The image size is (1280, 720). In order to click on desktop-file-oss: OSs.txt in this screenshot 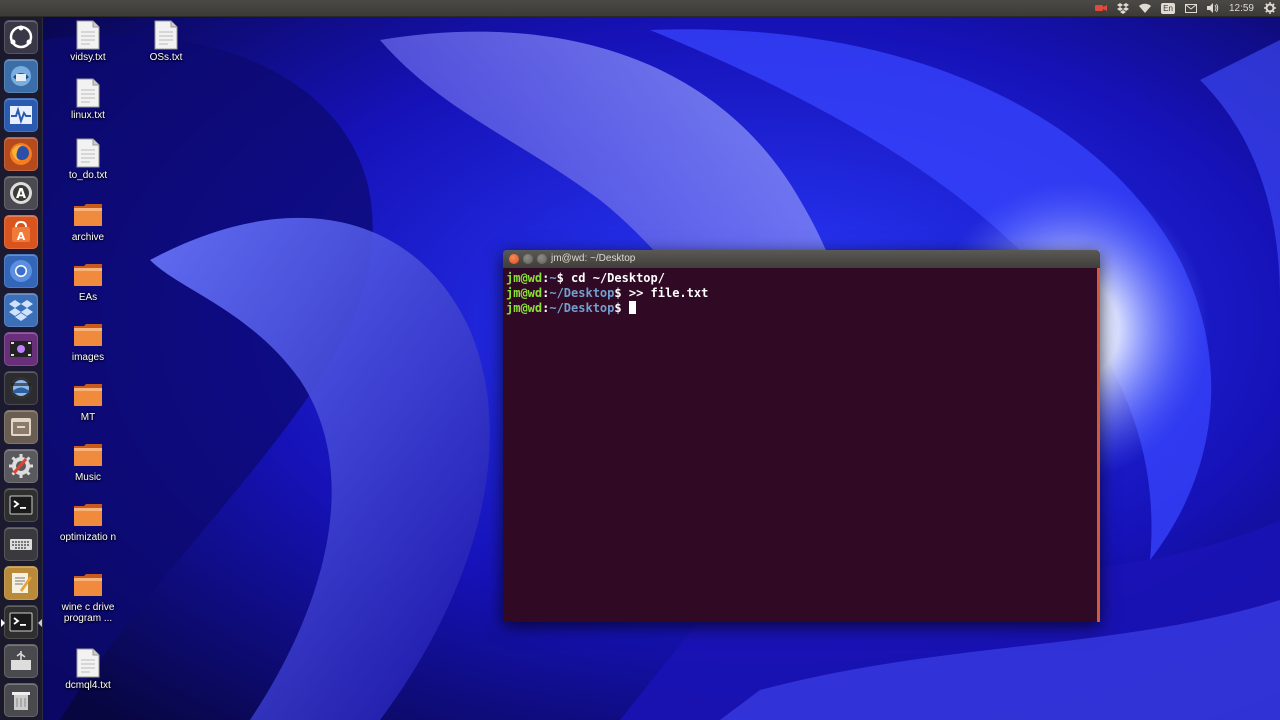, I will do `click(166, 41)`.